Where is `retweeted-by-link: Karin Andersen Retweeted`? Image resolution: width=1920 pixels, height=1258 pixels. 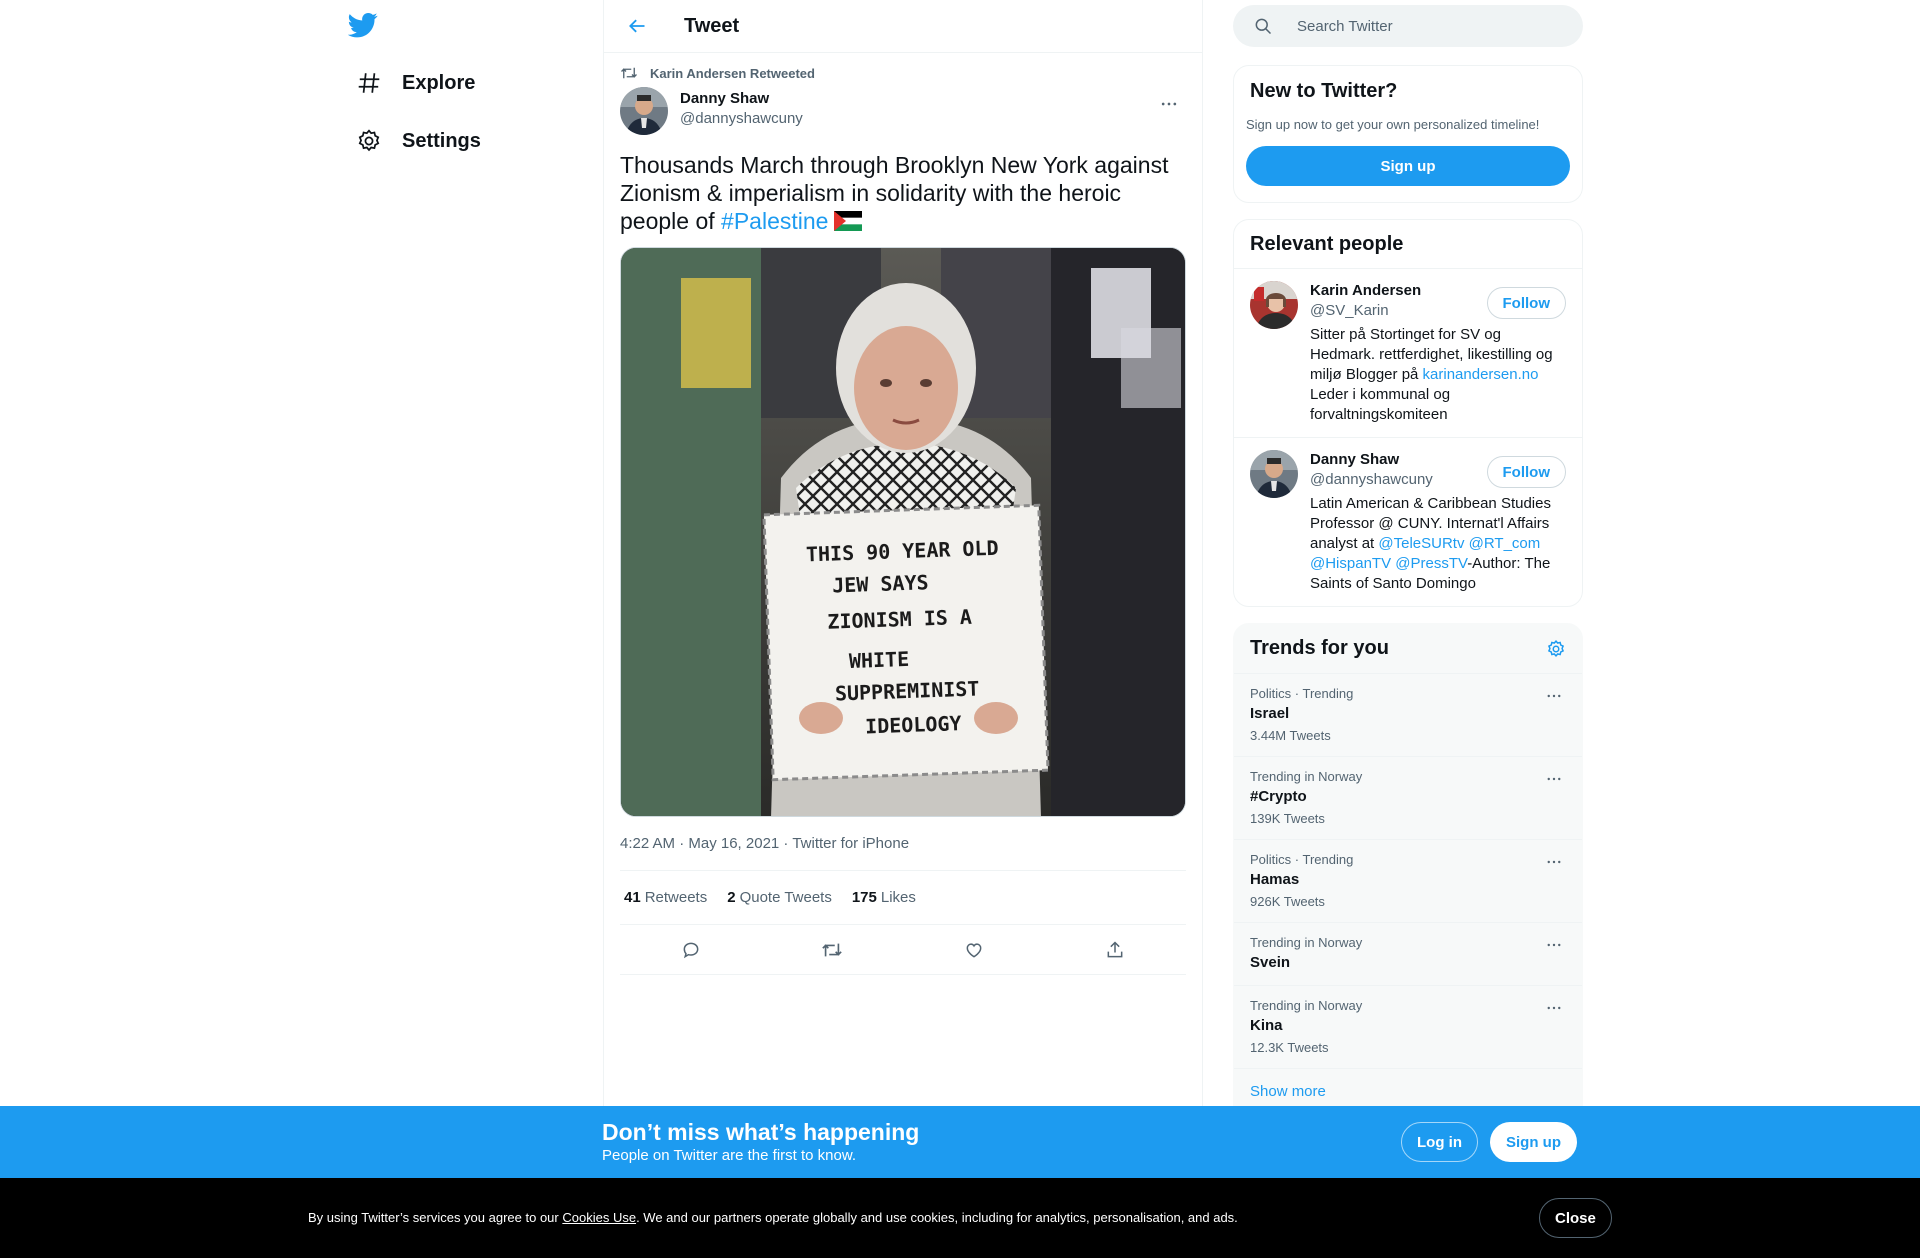 retweeted-by-link: Karin Andersen Retweeted is located at coordinates (732, 73).